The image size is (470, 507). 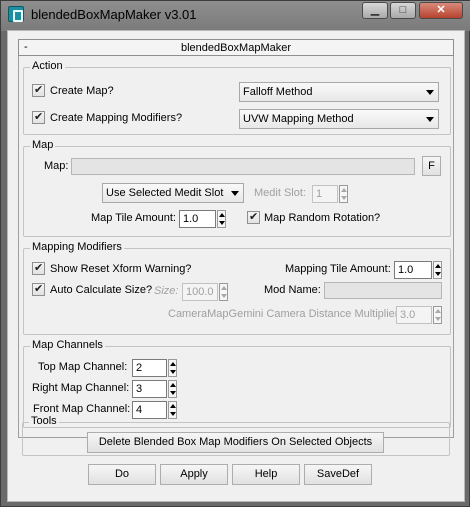 What do you see at coordinates (38, 289) in the screenshot?
I see `auto-size-checkbox` at bounding box center [38, 289].